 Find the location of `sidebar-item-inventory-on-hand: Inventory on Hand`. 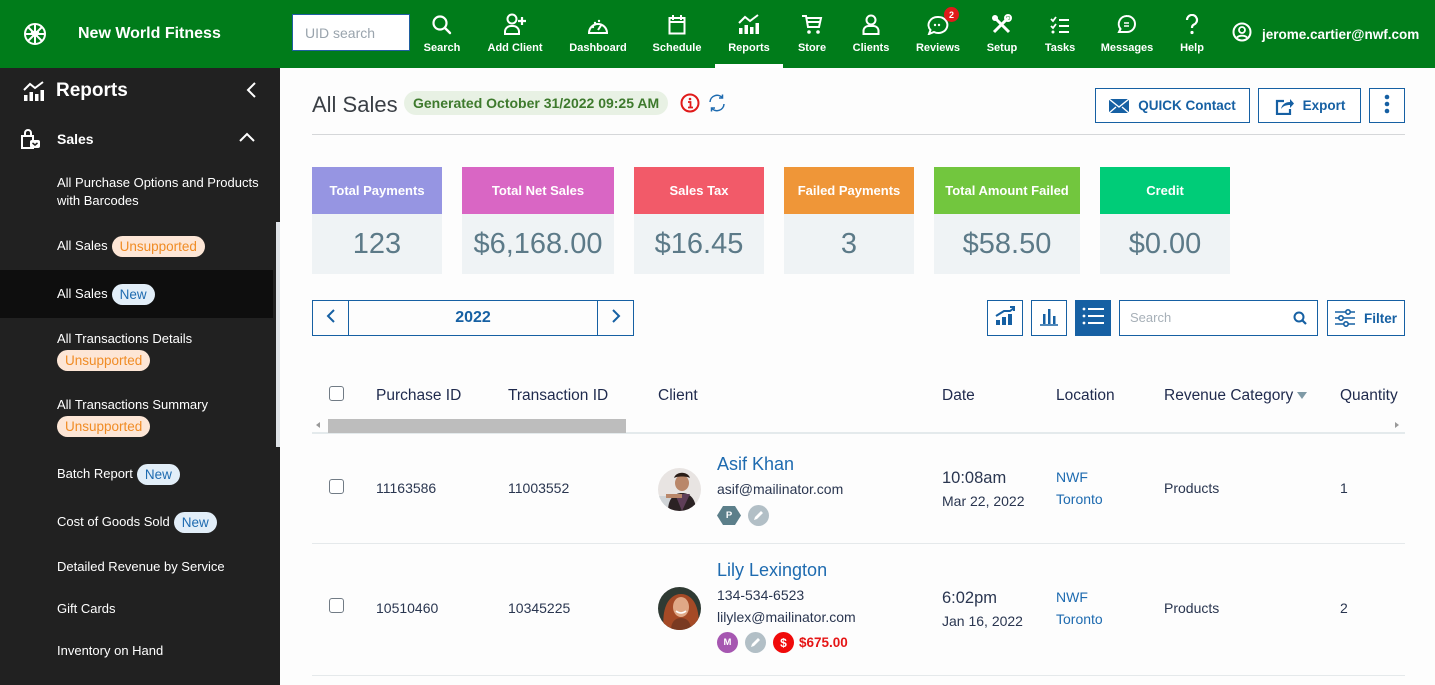

sidebar-item-inventory-on-hand: Inventory on Hand is located at coordinates (136, 651).